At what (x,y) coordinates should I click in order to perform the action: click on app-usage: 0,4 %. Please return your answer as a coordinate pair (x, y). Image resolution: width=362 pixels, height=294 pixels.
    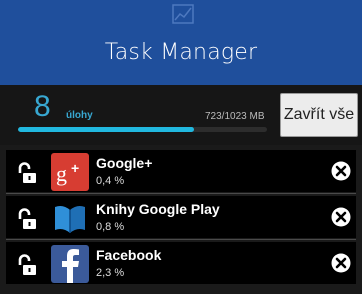
    Looking at the image, I should click on (110, 181).